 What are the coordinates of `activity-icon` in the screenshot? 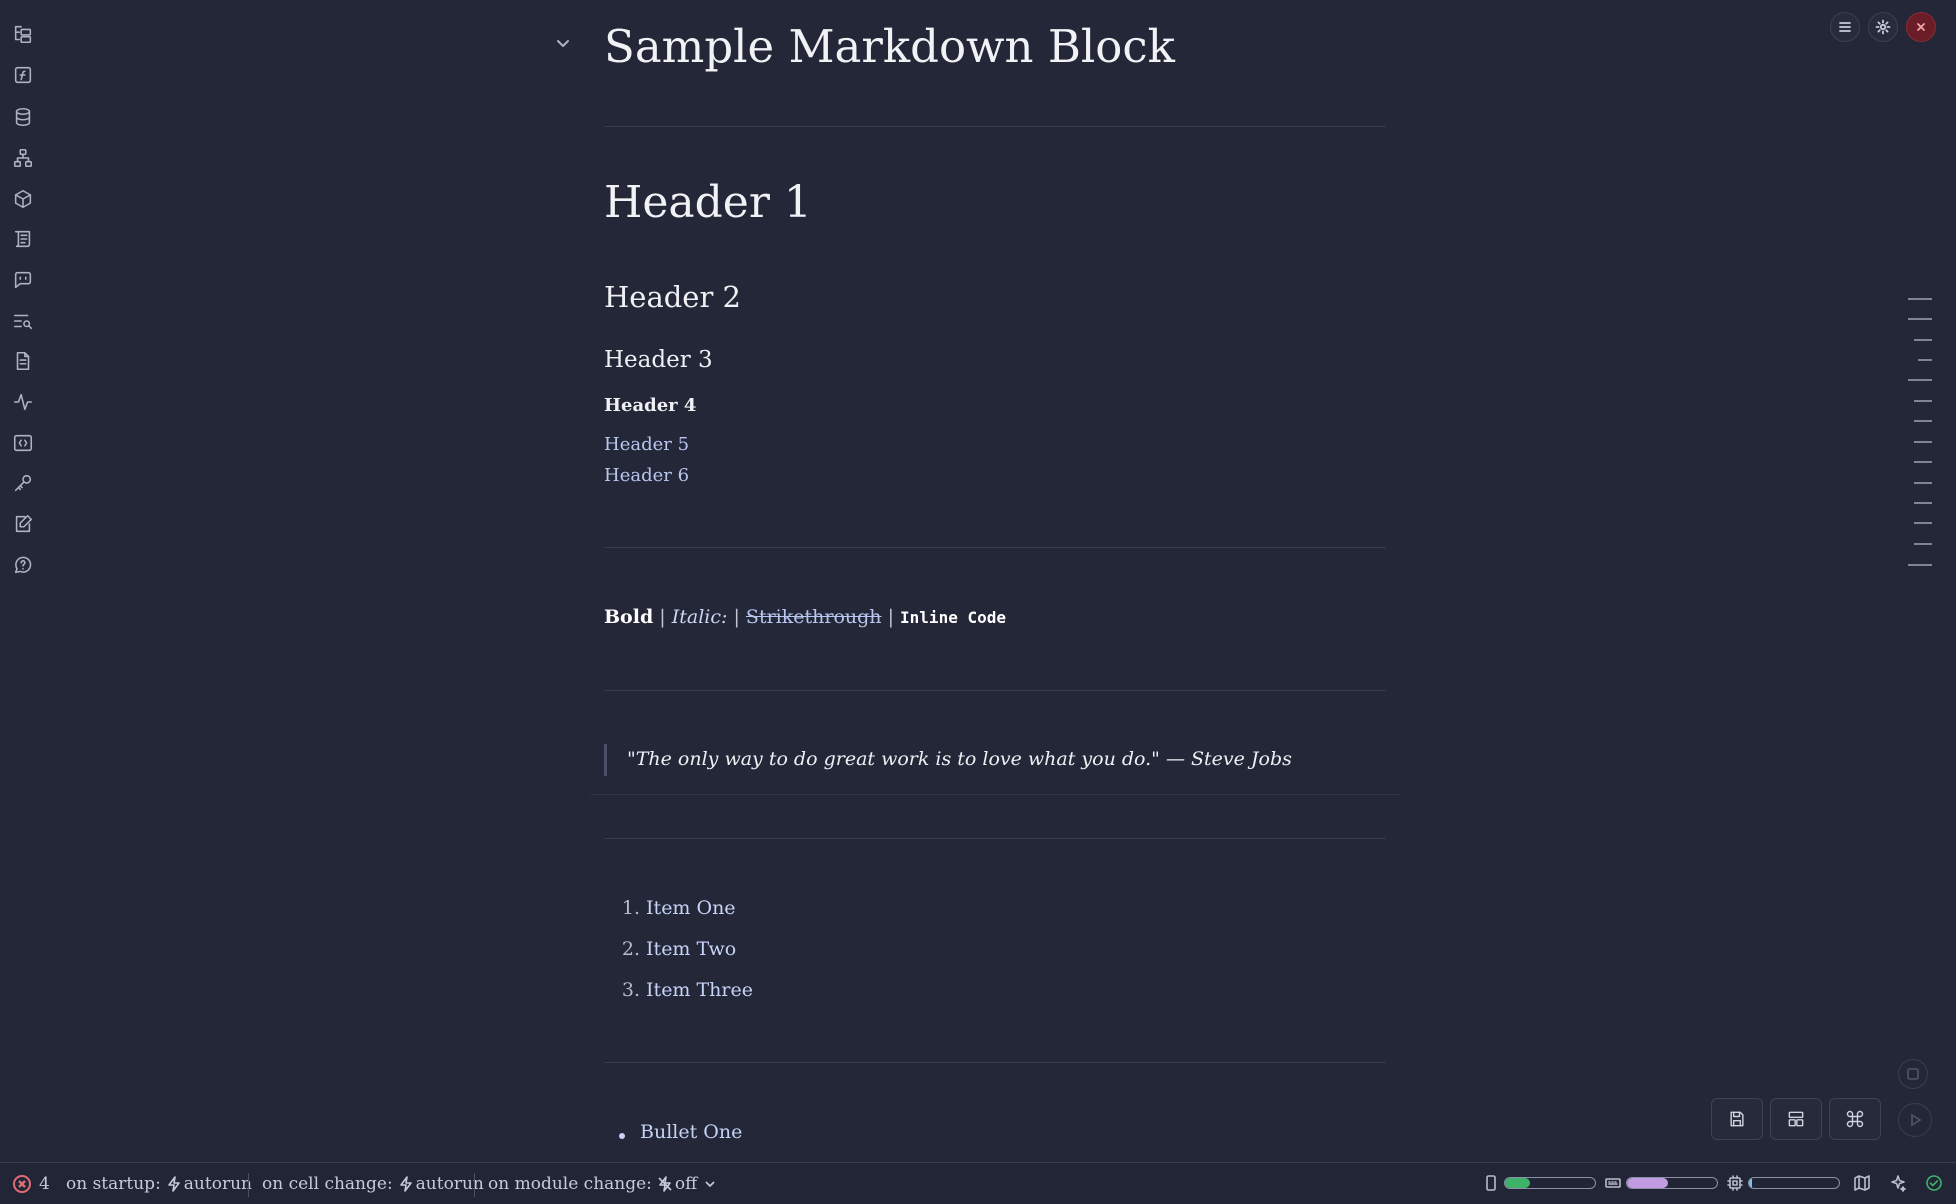 It's located at (23, 402).